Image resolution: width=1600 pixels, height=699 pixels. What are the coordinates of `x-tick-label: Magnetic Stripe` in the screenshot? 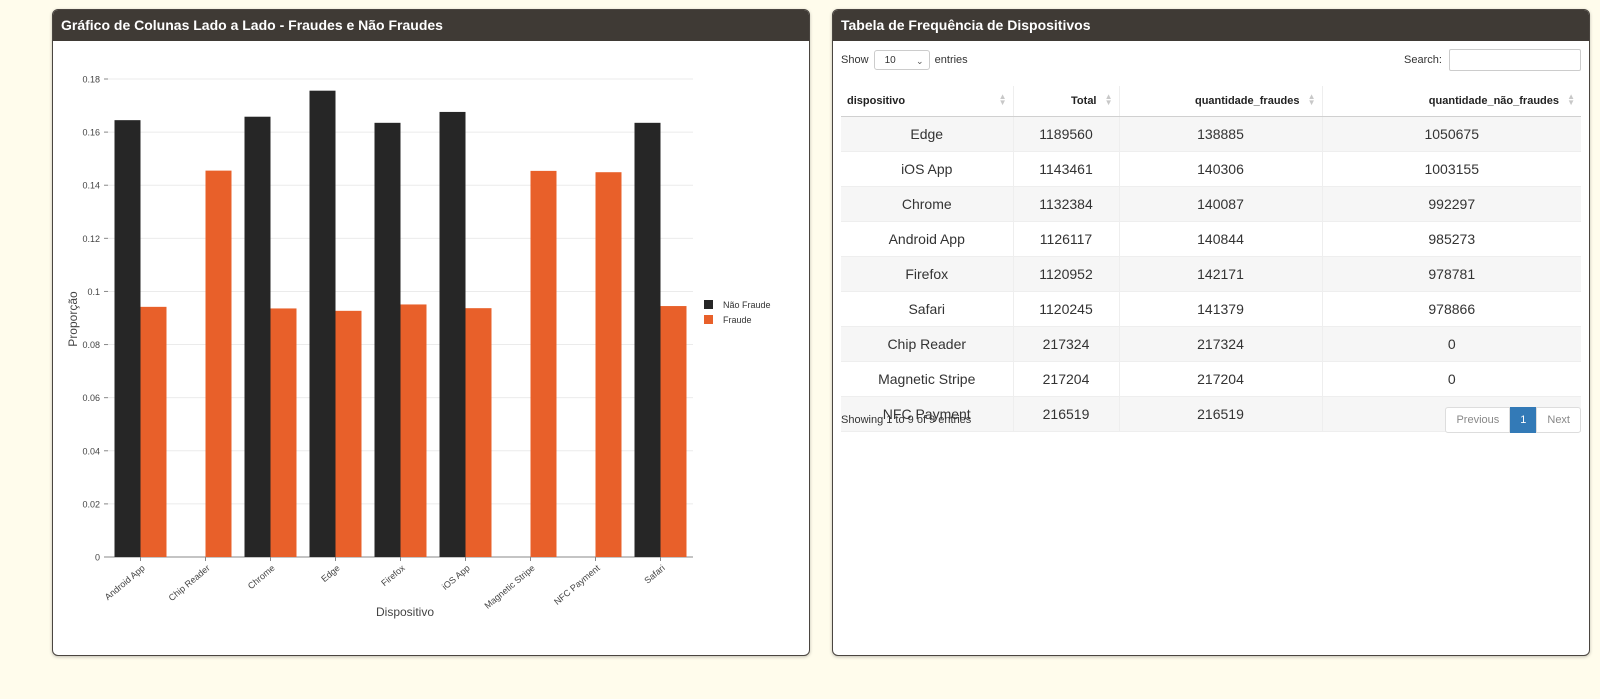 It's located at (509, 587).